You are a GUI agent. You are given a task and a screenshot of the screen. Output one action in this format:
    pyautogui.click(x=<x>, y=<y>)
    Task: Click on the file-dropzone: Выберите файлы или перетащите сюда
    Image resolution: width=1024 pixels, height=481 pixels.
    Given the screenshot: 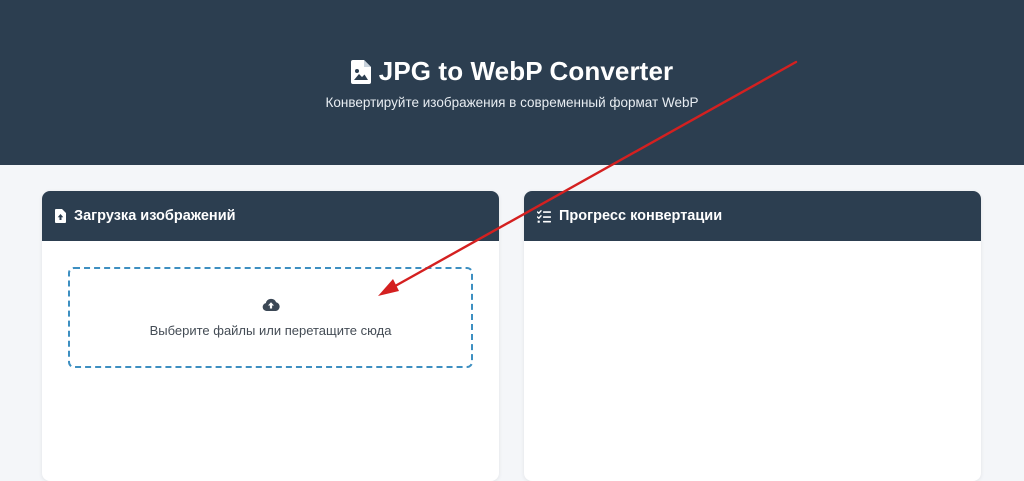 What is the action you would take?
    pyautogui.click(x=270, y=317)
    